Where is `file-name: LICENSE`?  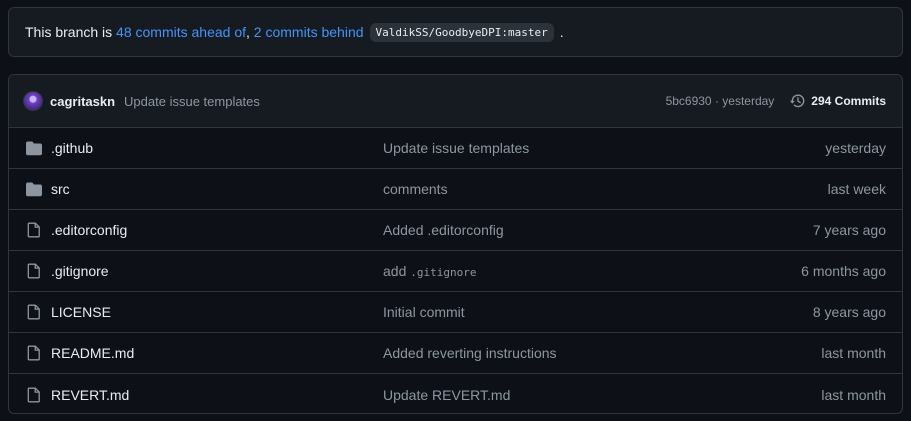 file-name: LICENSE is located at coordinates (217, 312).